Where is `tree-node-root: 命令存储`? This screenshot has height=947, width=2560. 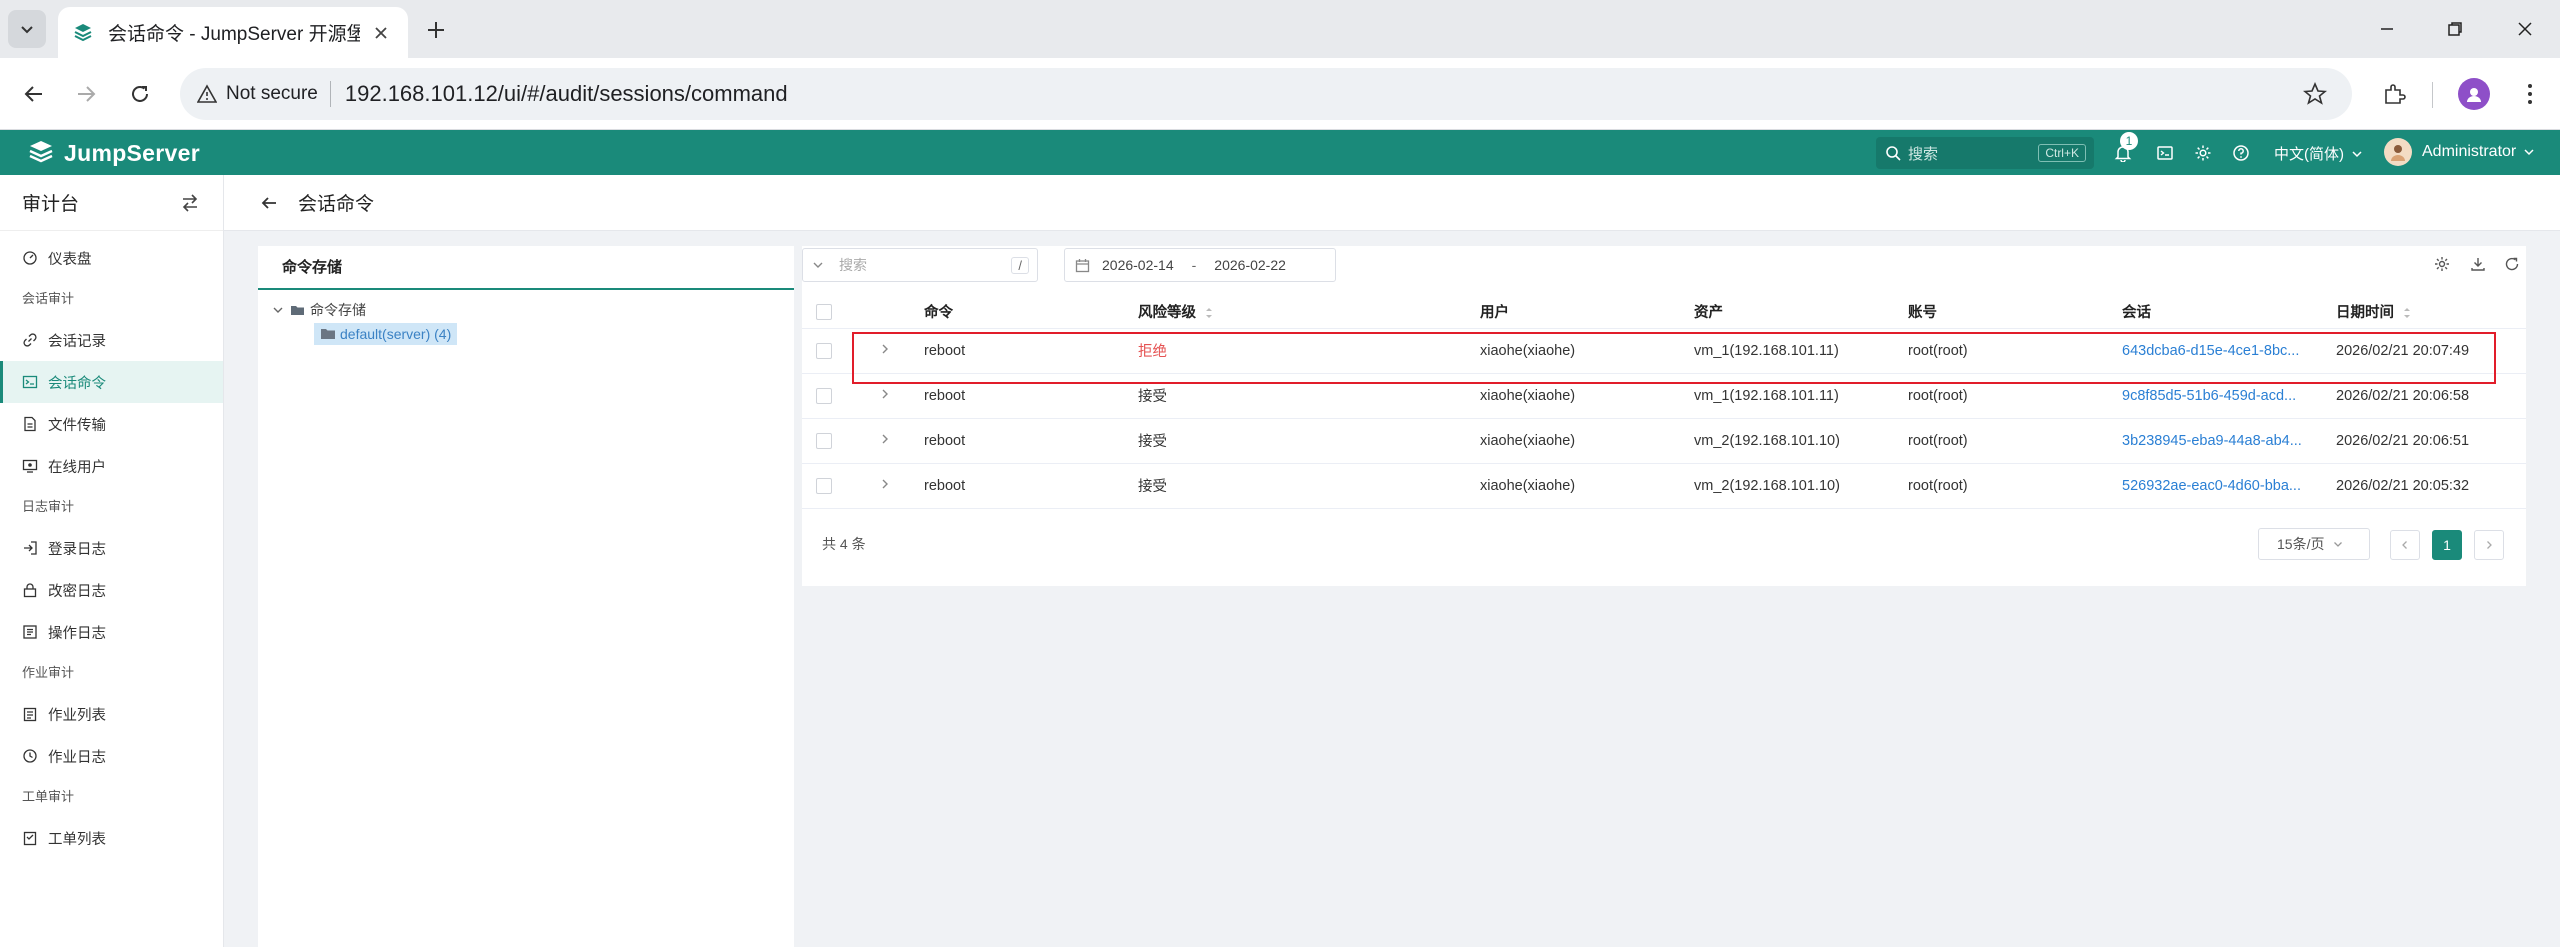
tree-node-root: 命令存储 is located at coordinates (526, 310).